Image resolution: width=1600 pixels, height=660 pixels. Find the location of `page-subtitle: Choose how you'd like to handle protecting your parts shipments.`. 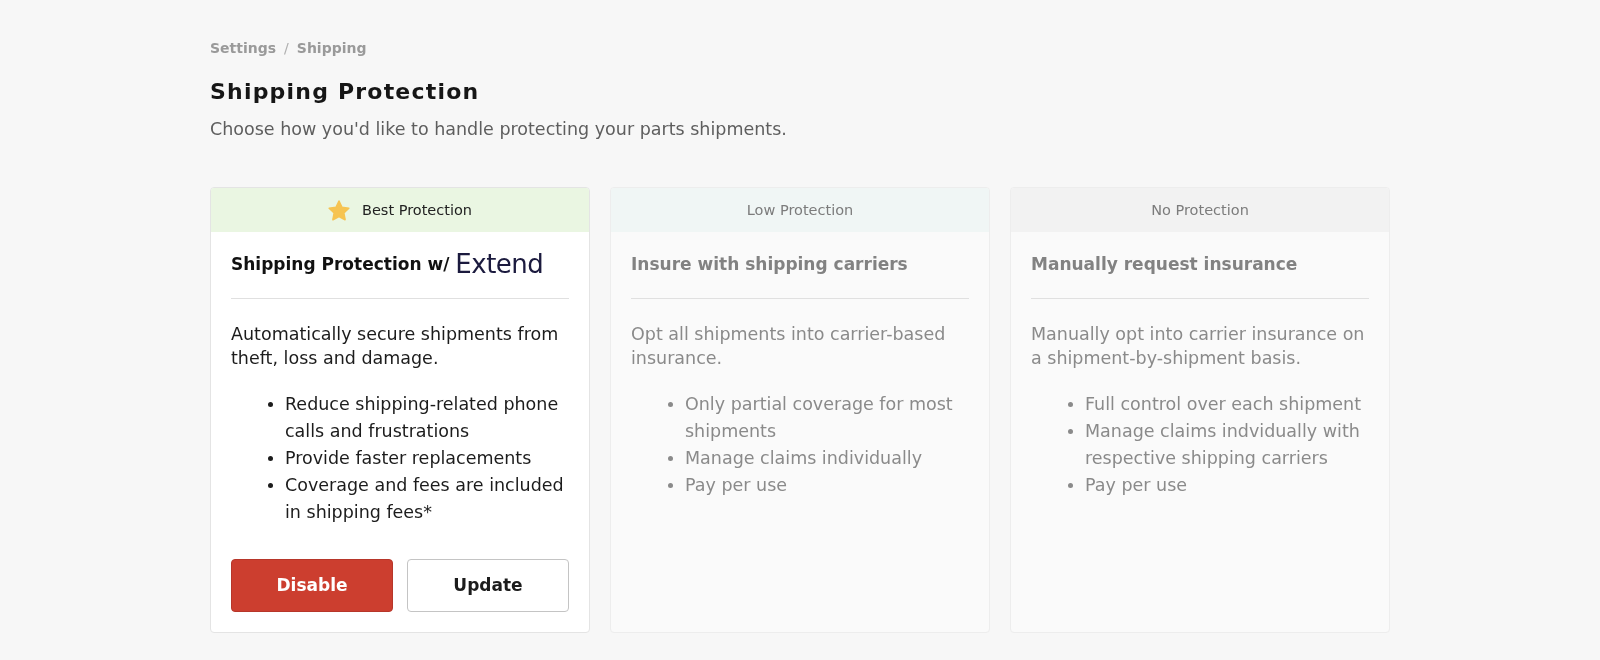

page-subtitle: Choose how you'd like to handle protecting your parts shipments. is located at coordinates (499, 129).